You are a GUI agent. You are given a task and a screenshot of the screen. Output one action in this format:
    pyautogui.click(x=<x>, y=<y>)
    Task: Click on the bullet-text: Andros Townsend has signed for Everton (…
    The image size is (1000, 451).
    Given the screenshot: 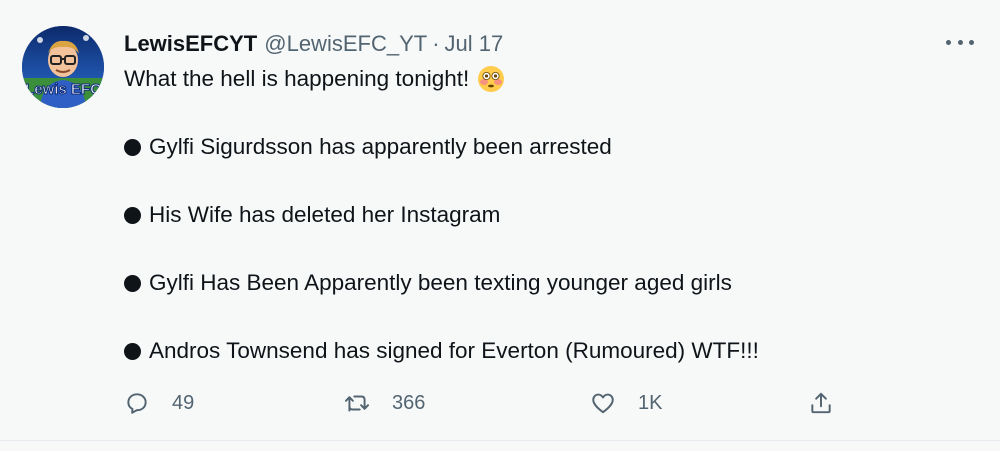 What is the action you would take?
    pyautogui.click(x=454, y=350)
    